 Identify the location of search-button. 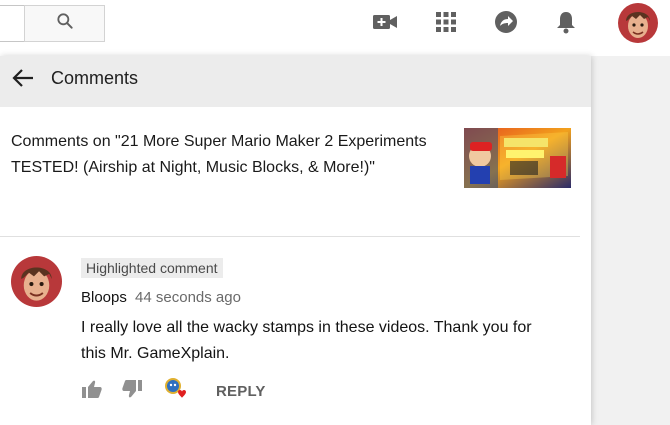
(64, 23).